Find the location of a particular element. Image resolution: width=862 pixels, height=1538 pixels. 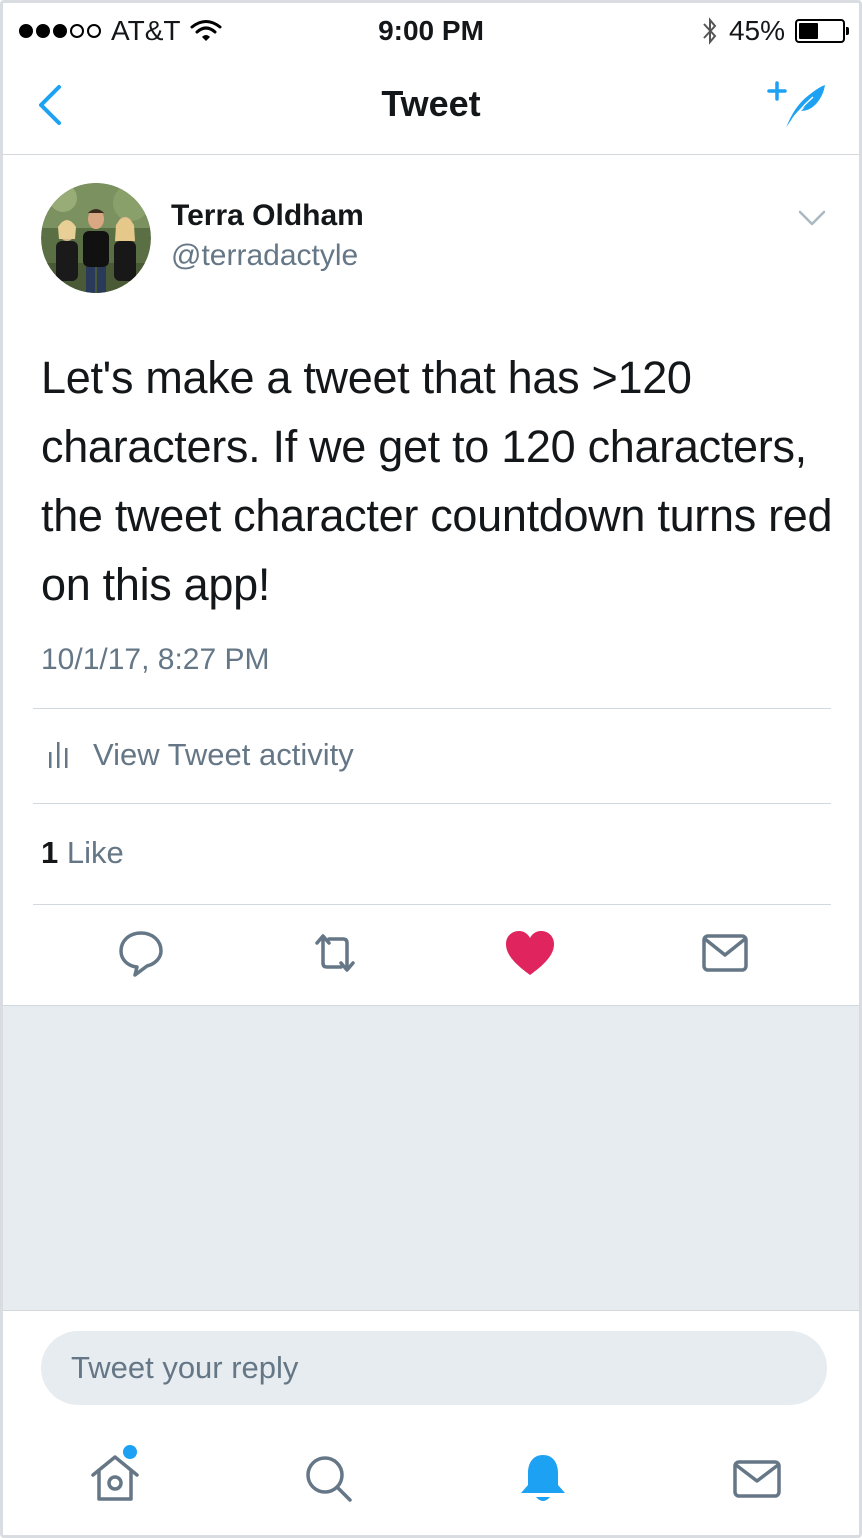

like-icon is located at coordinates (530, 953).